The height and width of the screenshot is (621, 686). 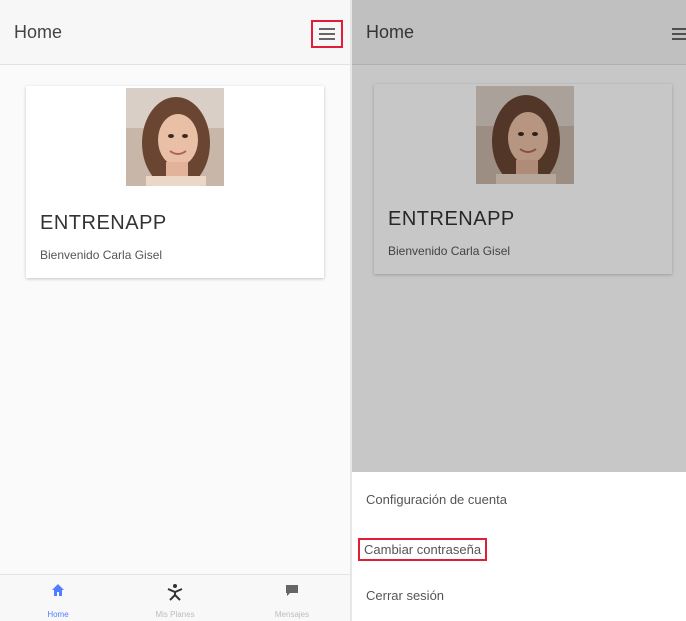 I want to click on tab-home: Home, so click(x=58, y=598).